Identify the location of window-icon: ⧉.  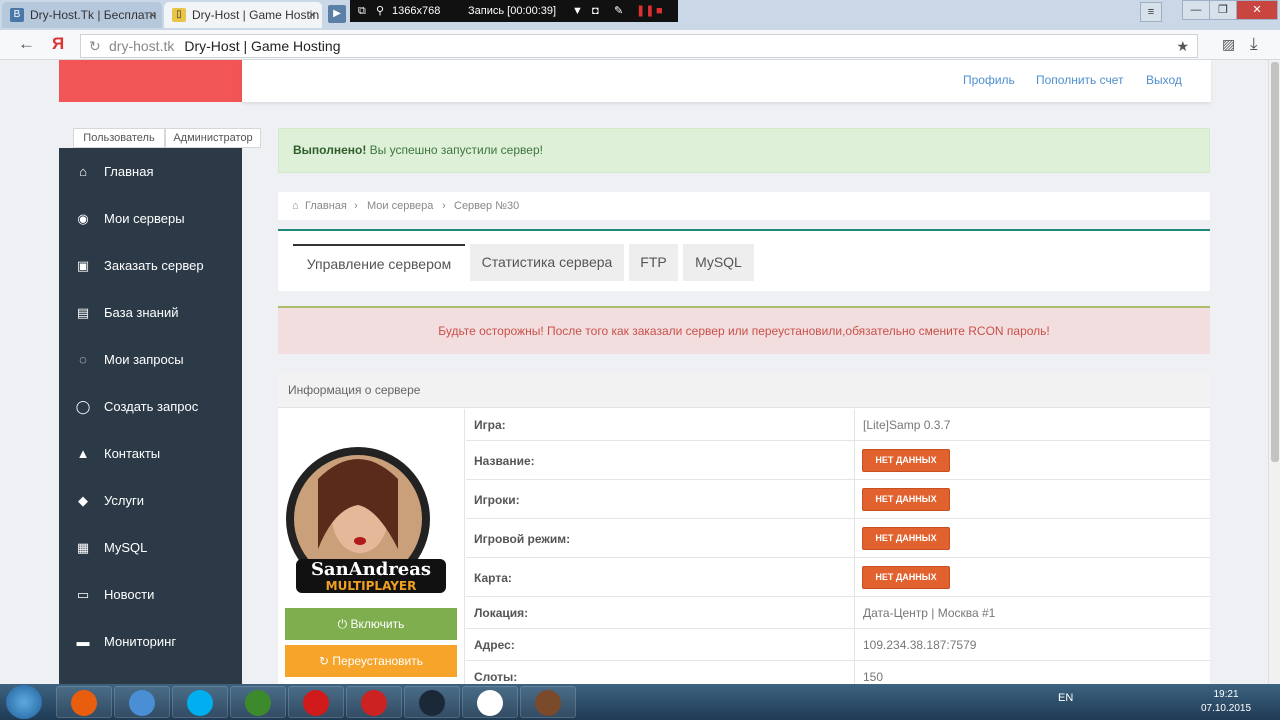
(362, 11).